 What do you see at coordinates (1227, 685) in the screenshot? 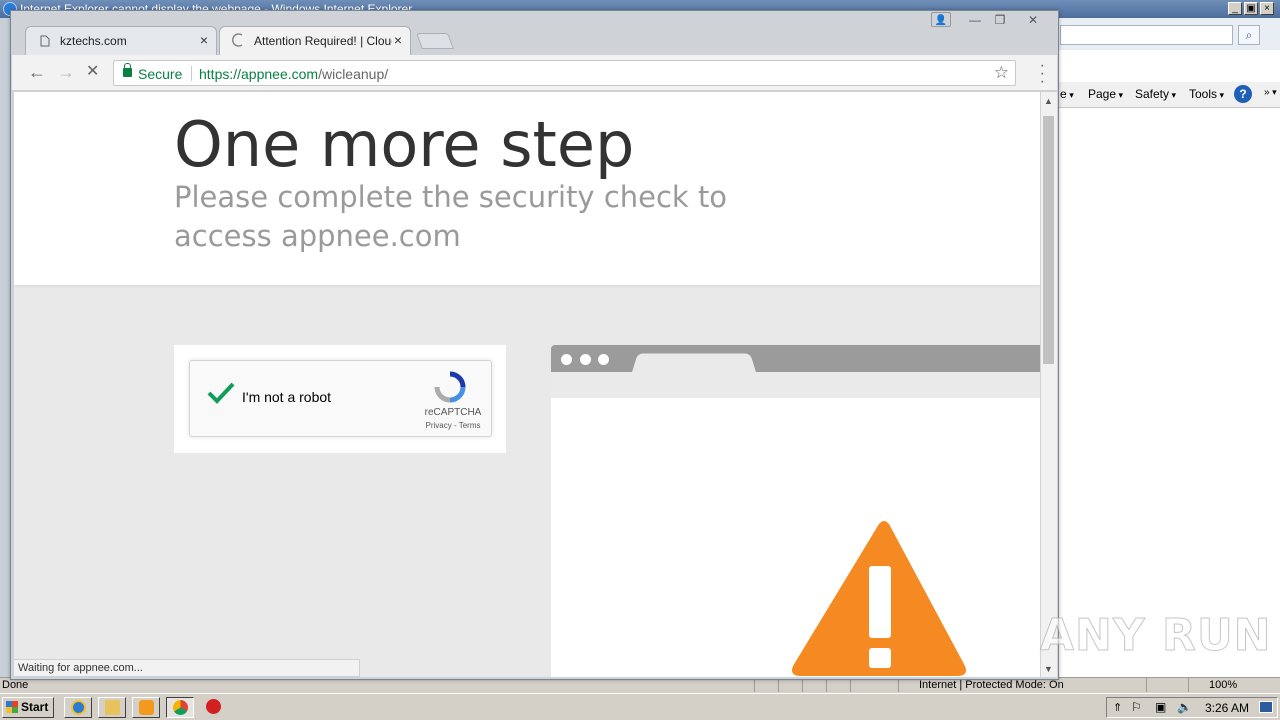
I see `ie-zoom-level: 100%` at bounding box center [1227, 685].